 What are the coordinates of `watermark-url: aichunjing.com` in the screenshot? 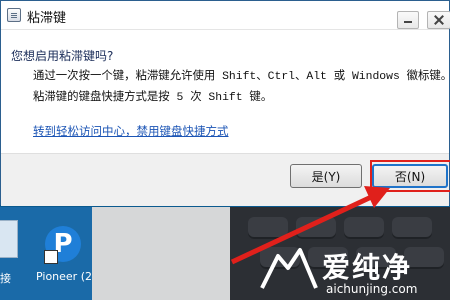 It's located at (372, 289).